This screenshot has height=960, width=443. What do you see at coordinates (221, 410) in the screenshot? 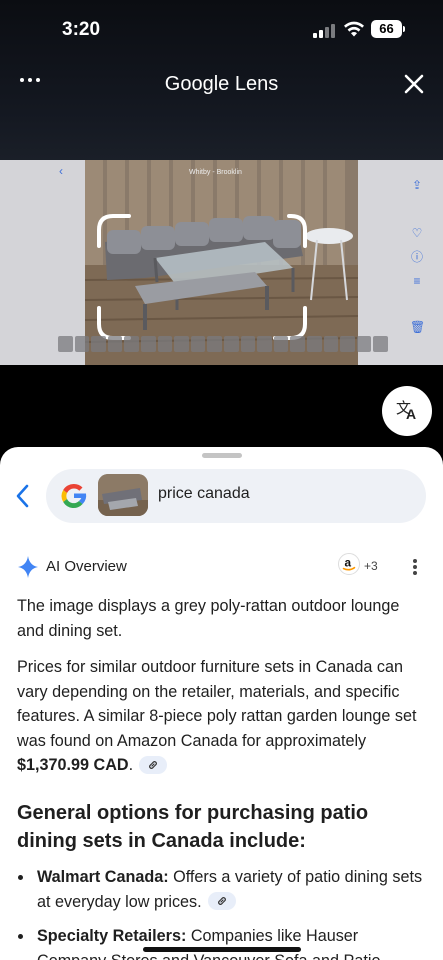
I see `photo-bottom-gap` at bounding box center [221, 410].